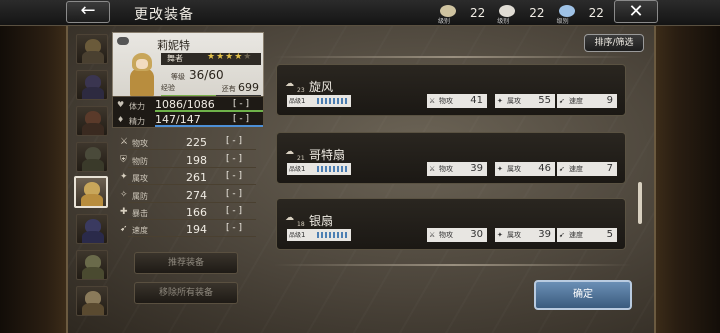  I want to click on heart-icon: ♥, so click(121, 104).